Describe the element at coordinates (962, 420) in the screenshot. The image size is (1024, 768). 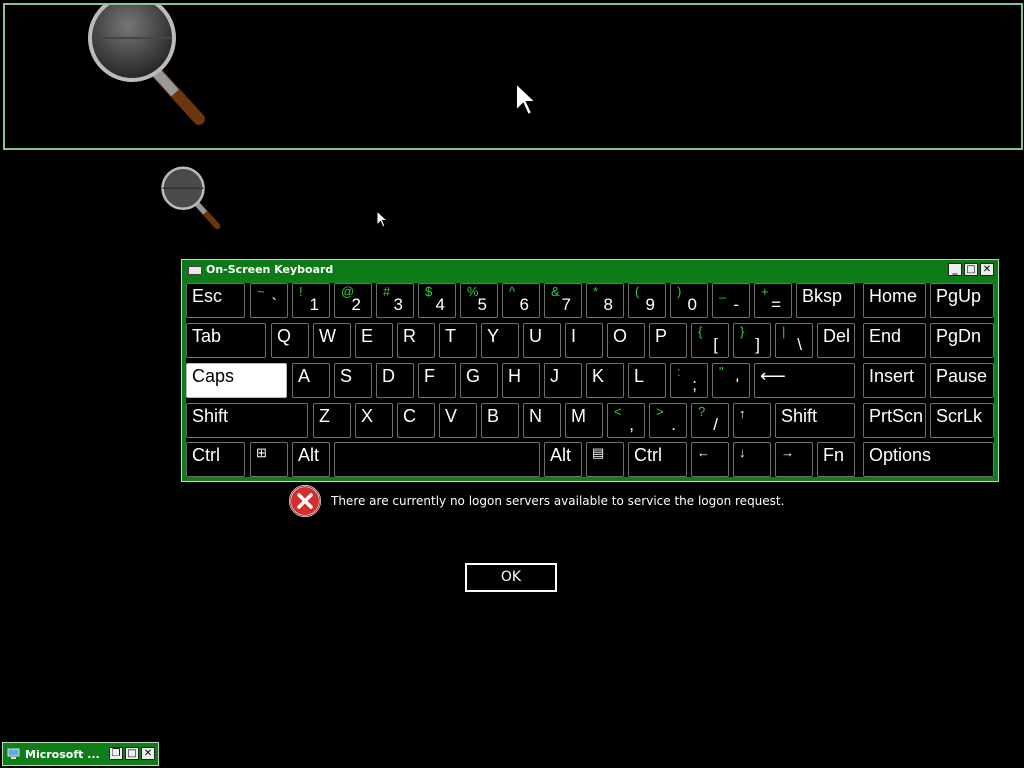
I see `key-scrlk: ScrLk` at that location.